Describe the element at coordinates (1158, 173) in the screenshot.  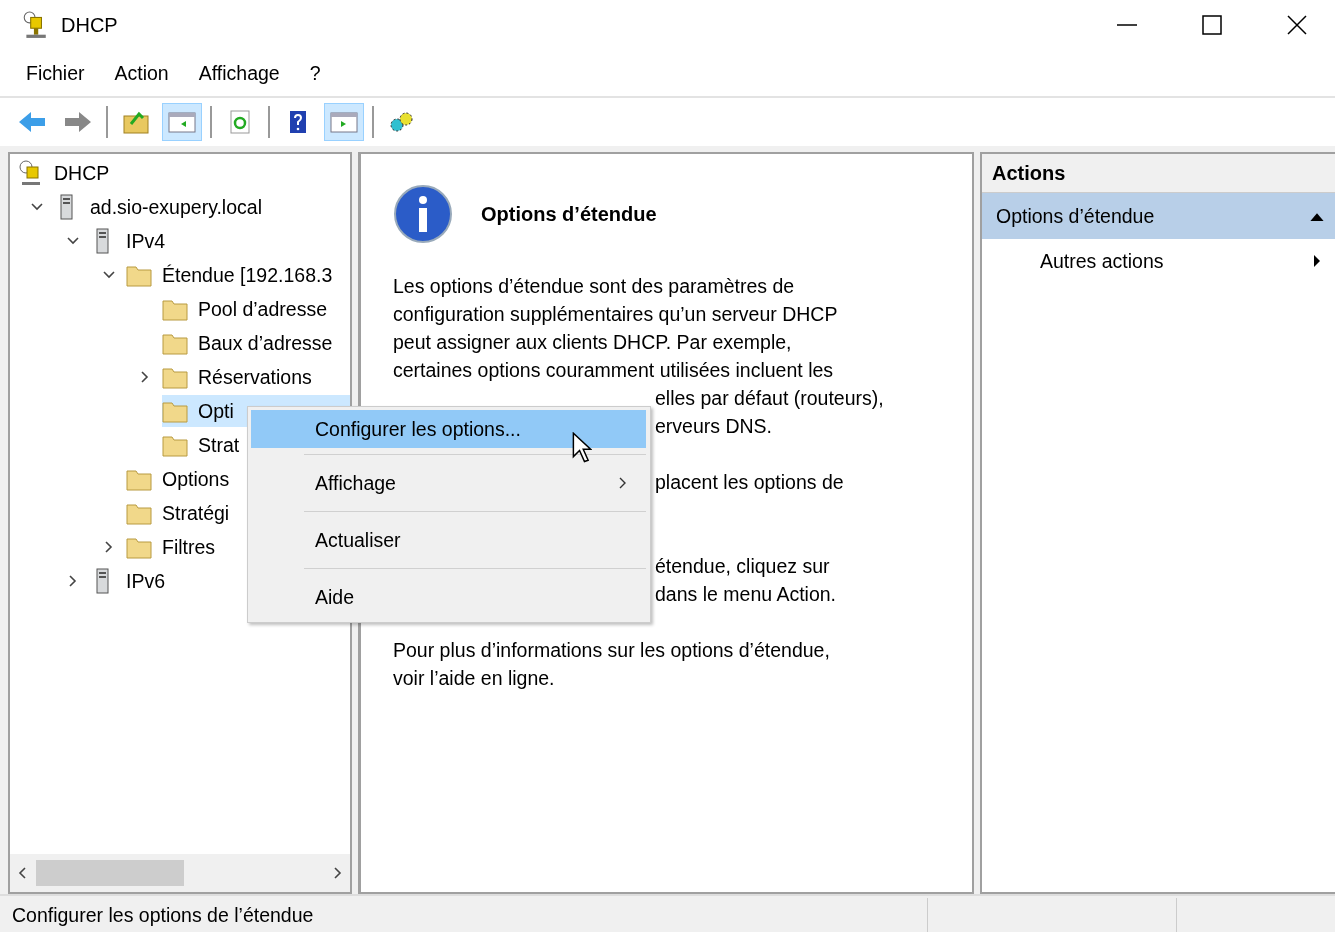
I see `actions-header: Actions` at that location.